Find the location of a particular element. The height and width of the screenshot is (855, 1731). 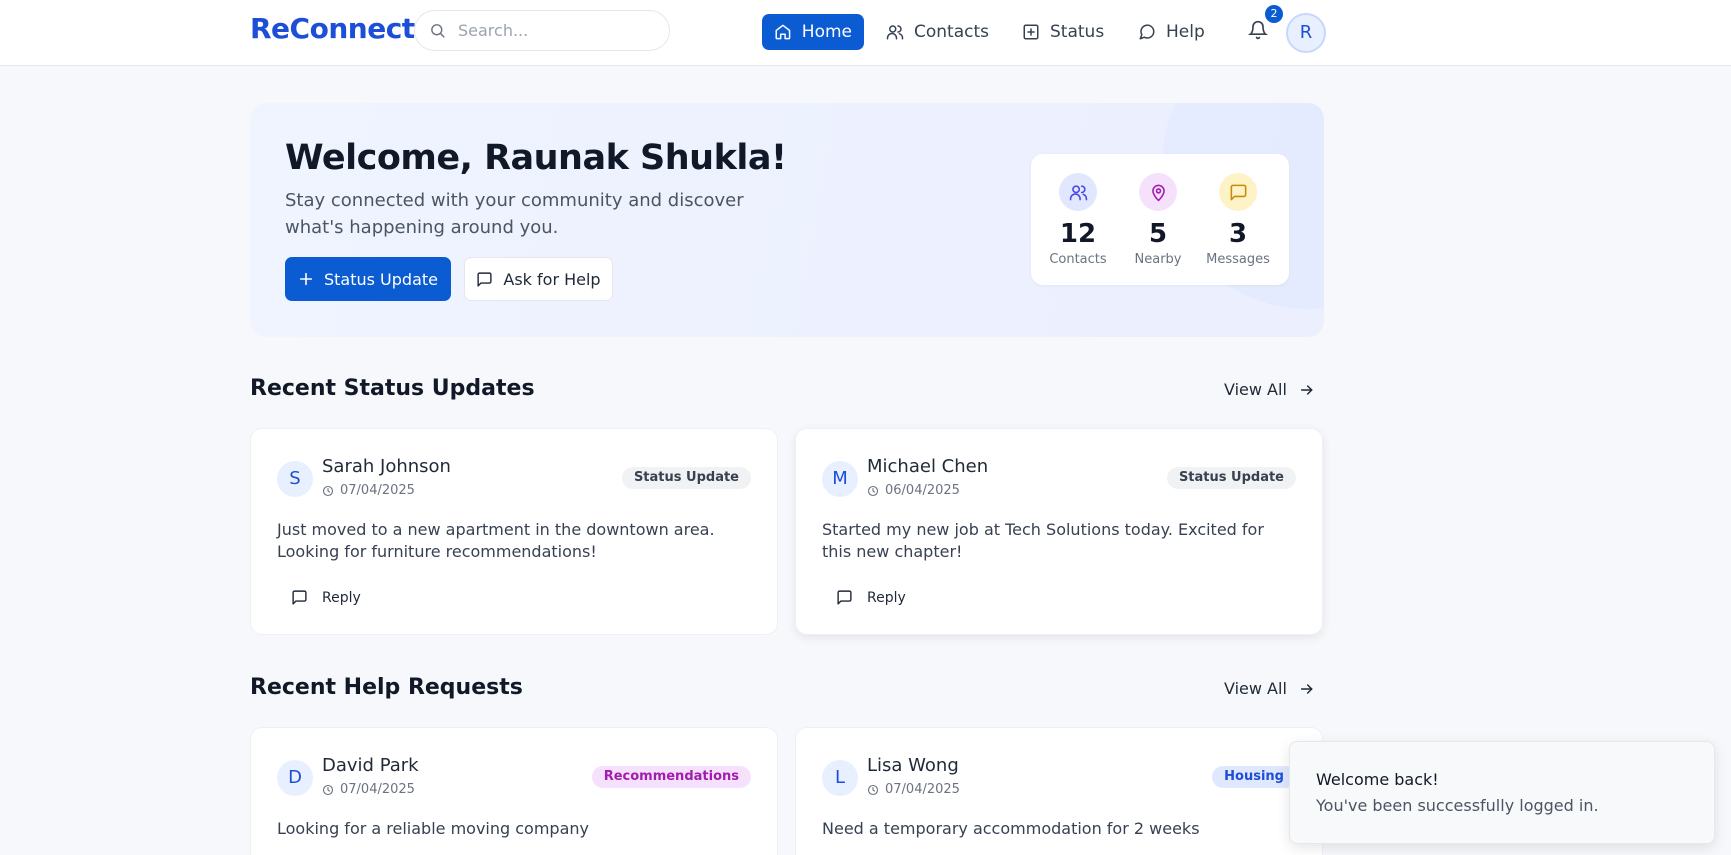

bell-icon is located at coordinates (1258, 30).